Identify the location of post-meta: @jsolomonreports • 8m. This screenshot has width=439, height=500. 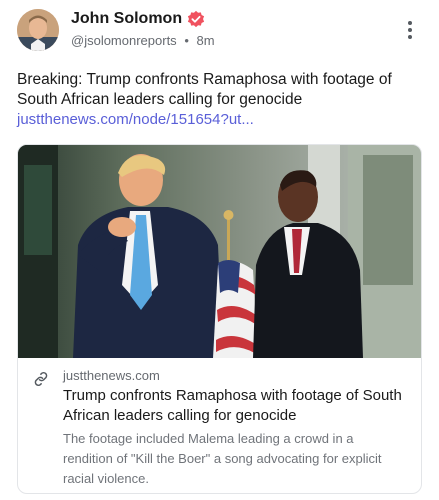
(143, 40).